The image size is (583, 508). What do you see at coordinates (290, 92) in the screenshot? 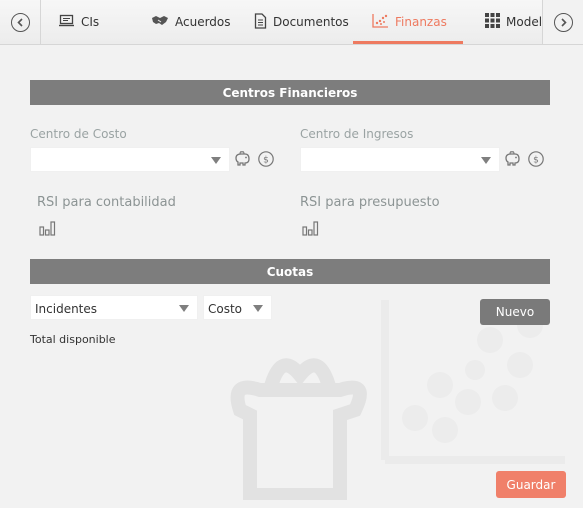
I see `centros-financieros-header: Centros Financieros` at bounding box center [290, 92].